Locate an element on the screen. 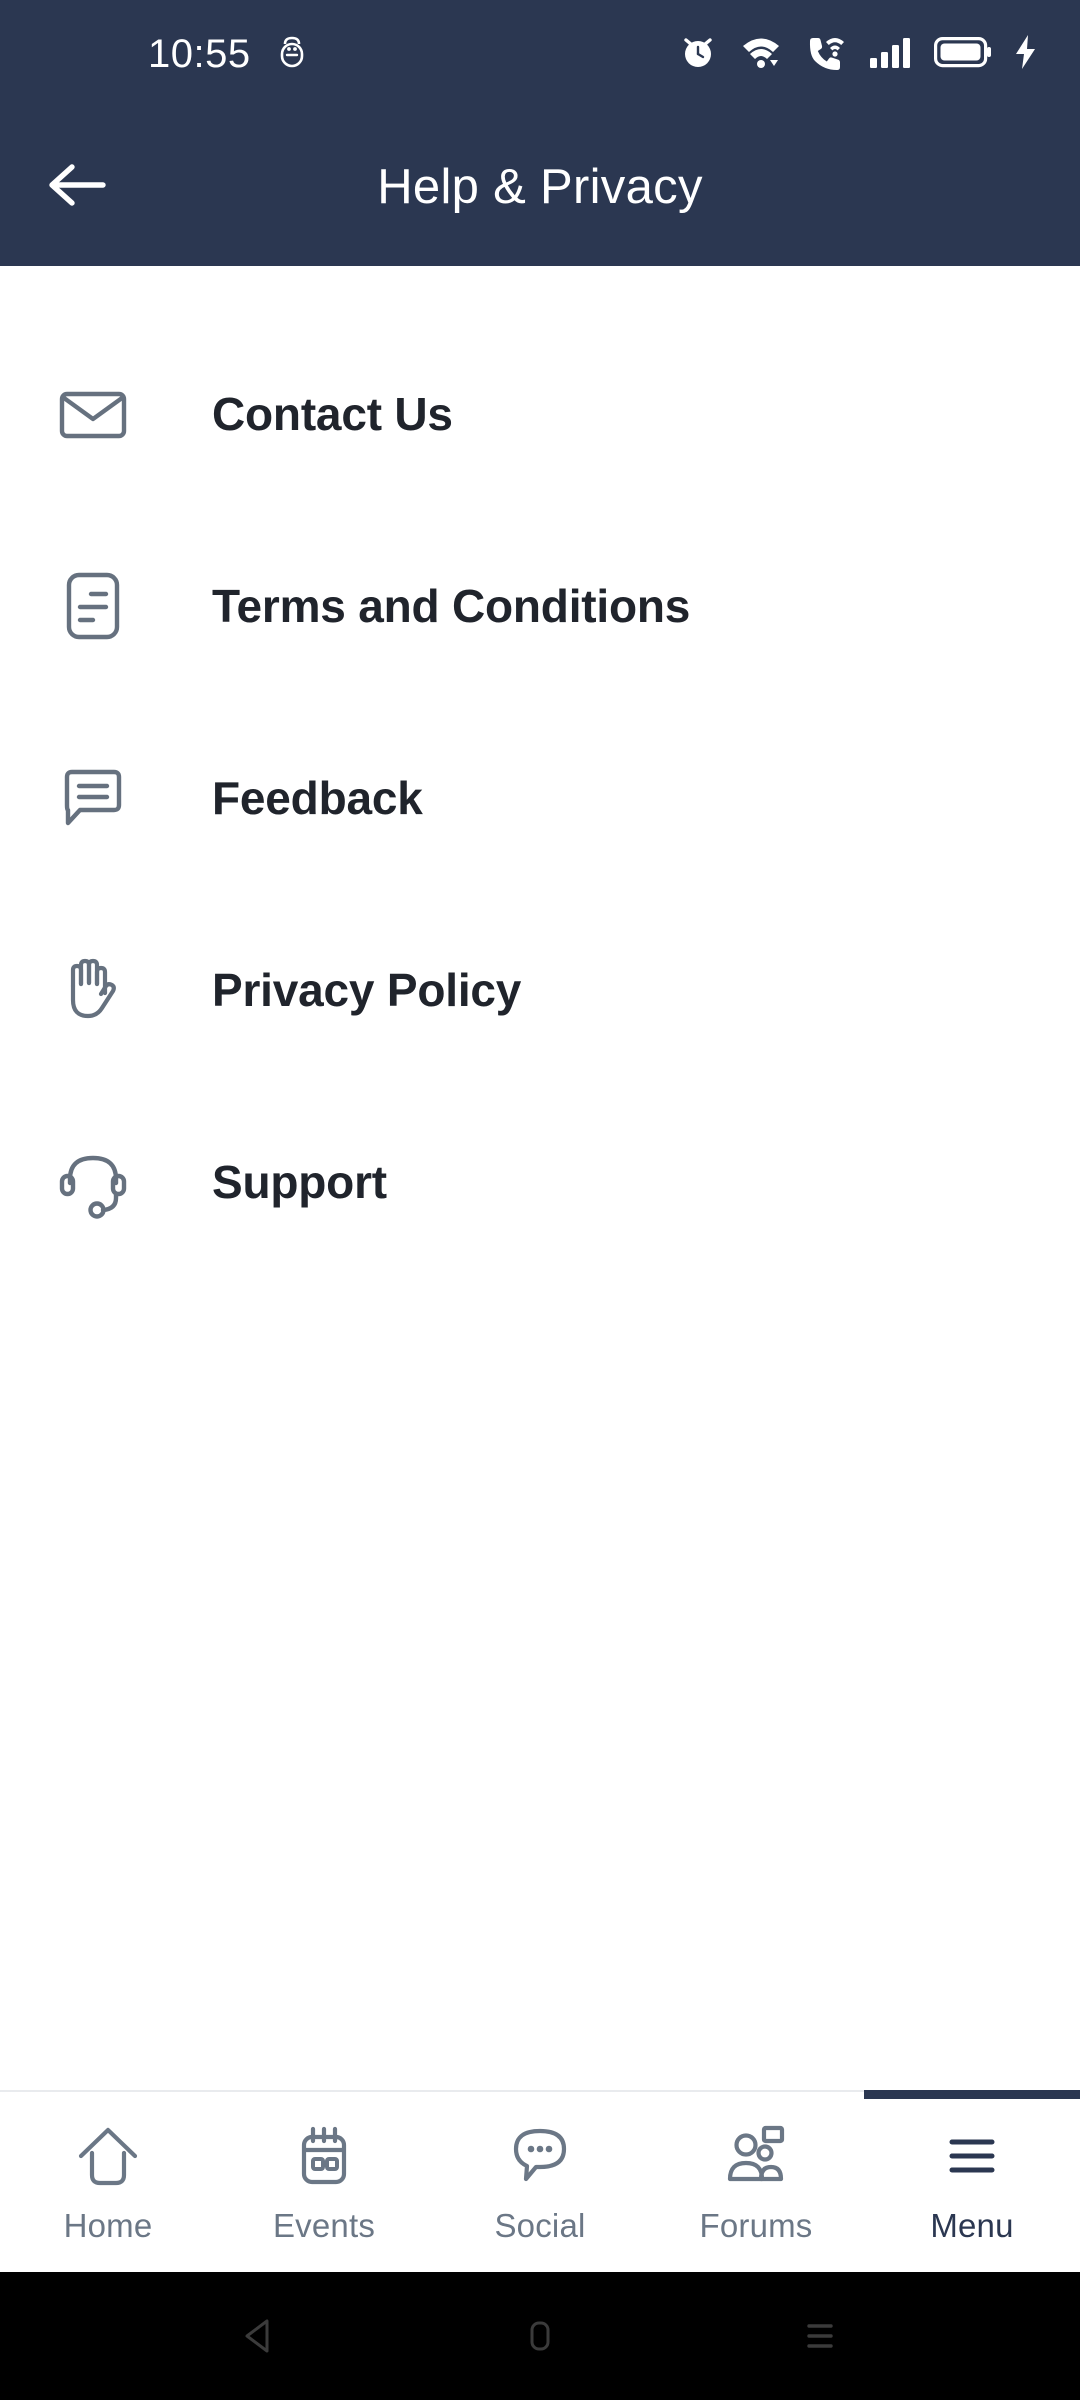  recents-lines-icon is located at coordinates (820, 2336).